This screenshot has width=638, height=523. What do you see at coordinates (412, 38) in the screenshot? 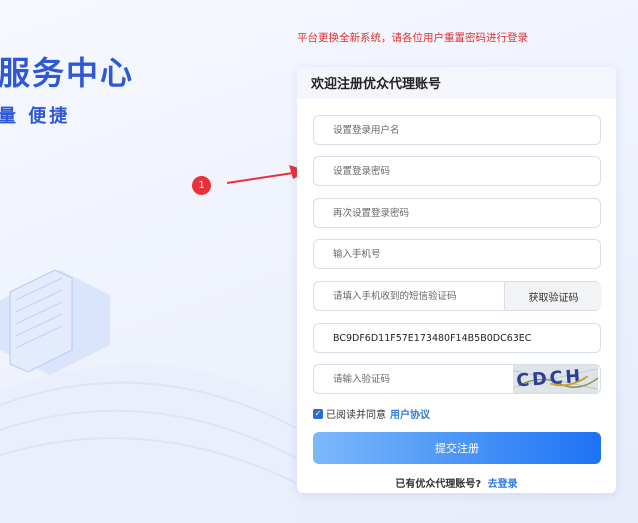
I see `system-notice: 平台更换全新系统，请各位用户重置密码进行登录` at bounding box center [412, 38].